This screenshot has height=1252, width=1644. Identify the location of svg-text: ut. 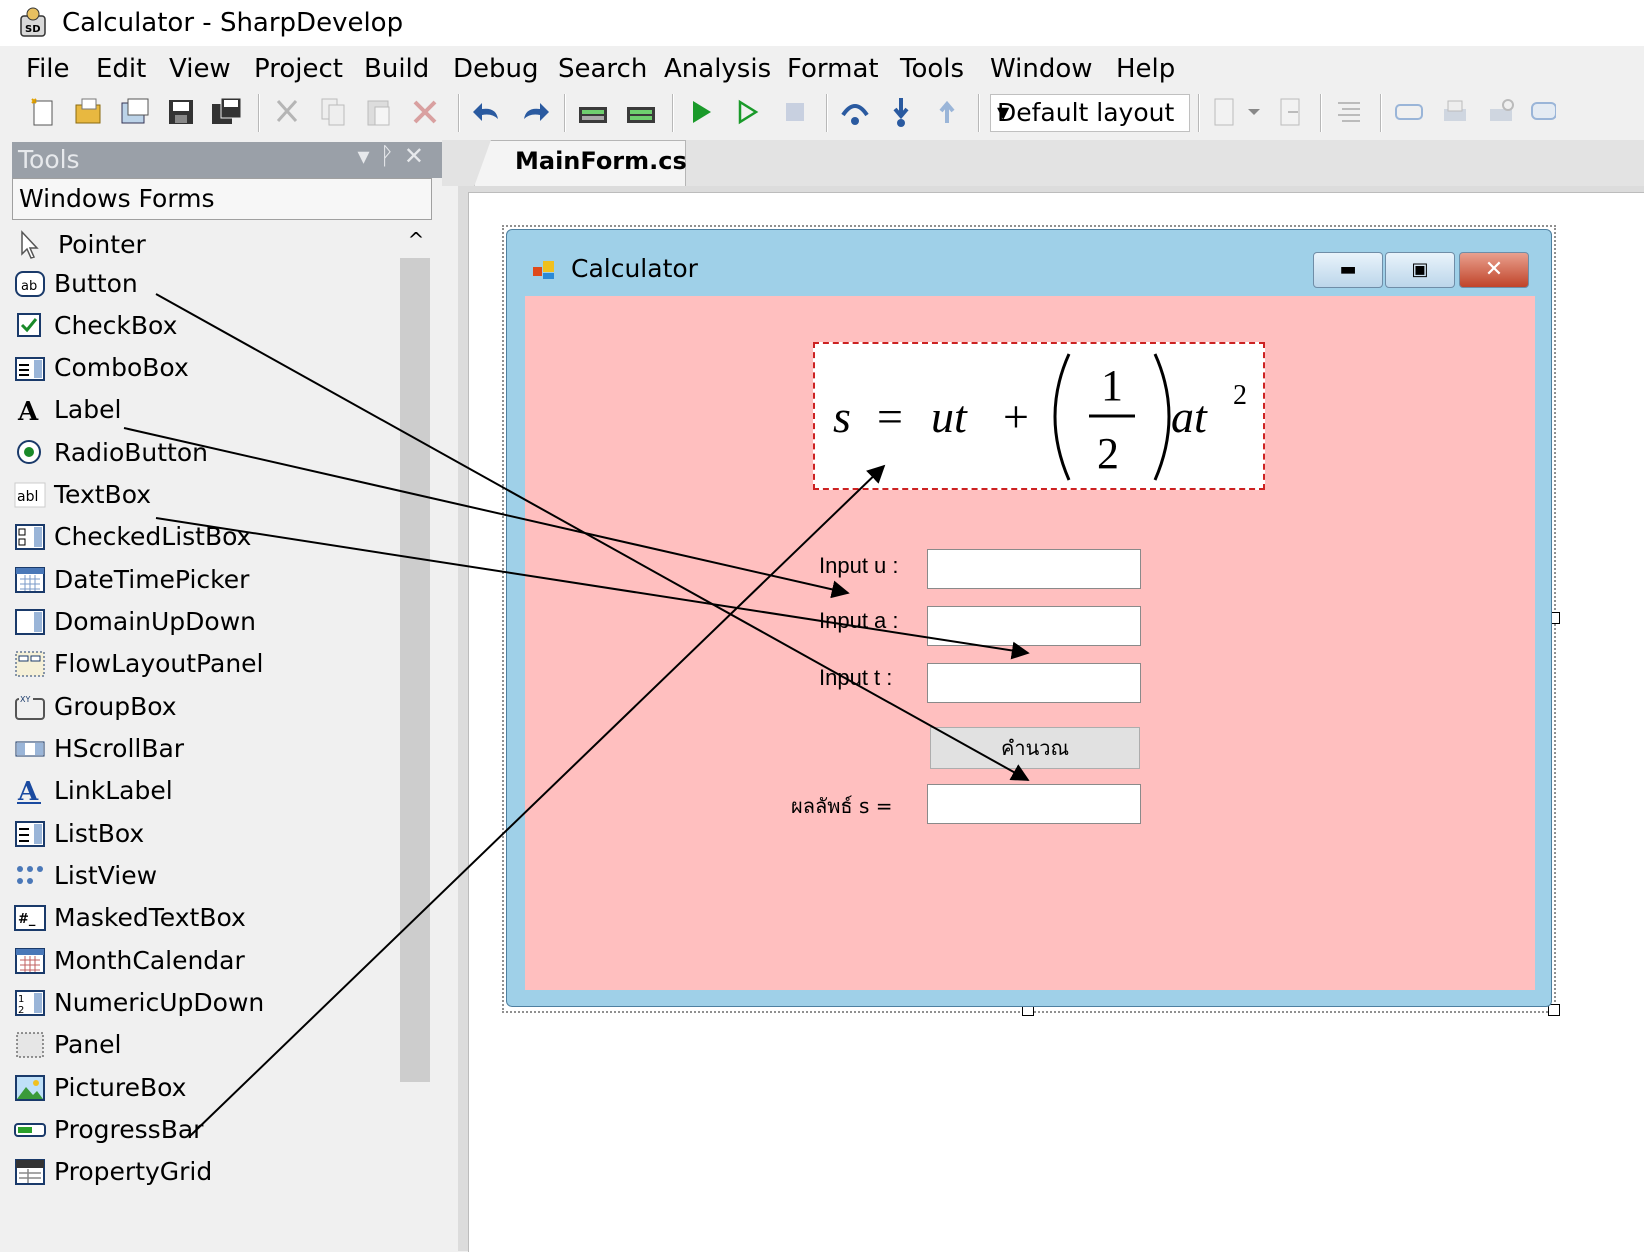
(949, 416).